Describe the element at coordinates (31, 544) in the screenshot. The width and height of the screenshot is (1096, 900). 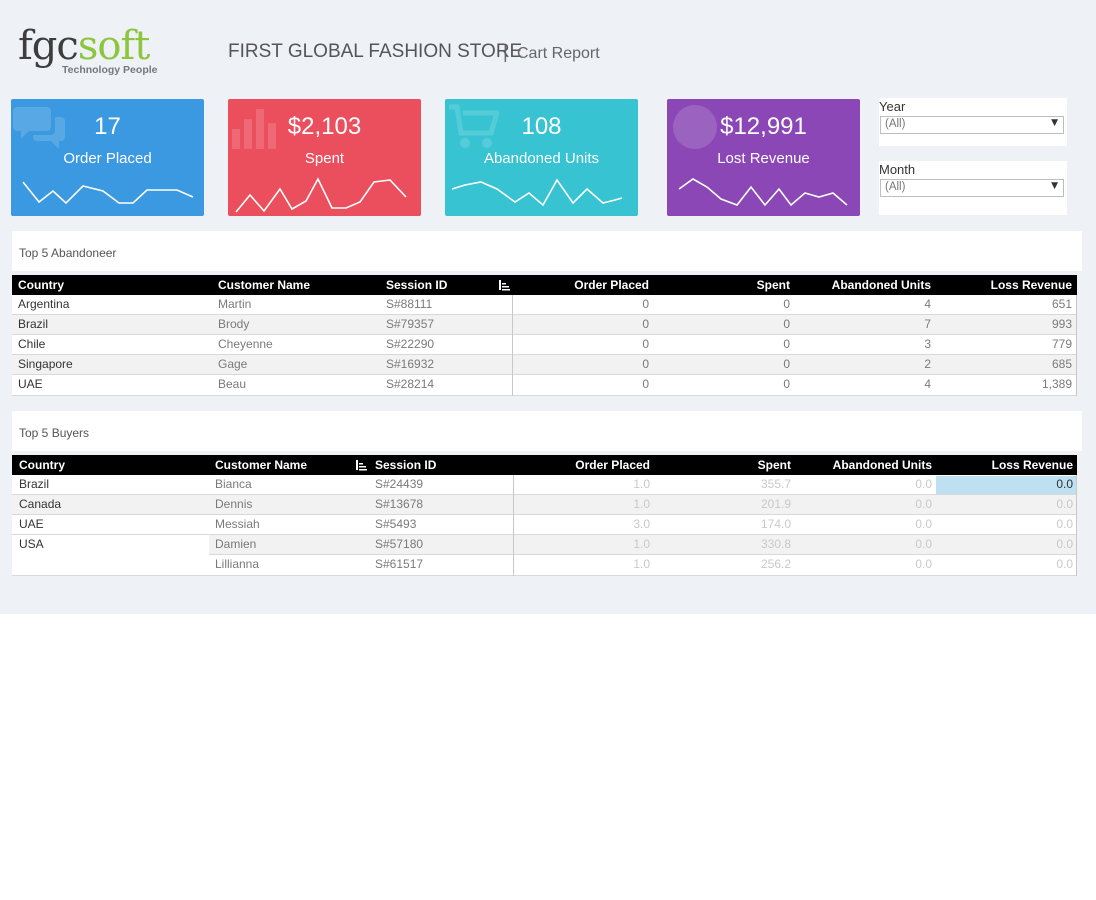
I see `cell-country: USA` at that location.